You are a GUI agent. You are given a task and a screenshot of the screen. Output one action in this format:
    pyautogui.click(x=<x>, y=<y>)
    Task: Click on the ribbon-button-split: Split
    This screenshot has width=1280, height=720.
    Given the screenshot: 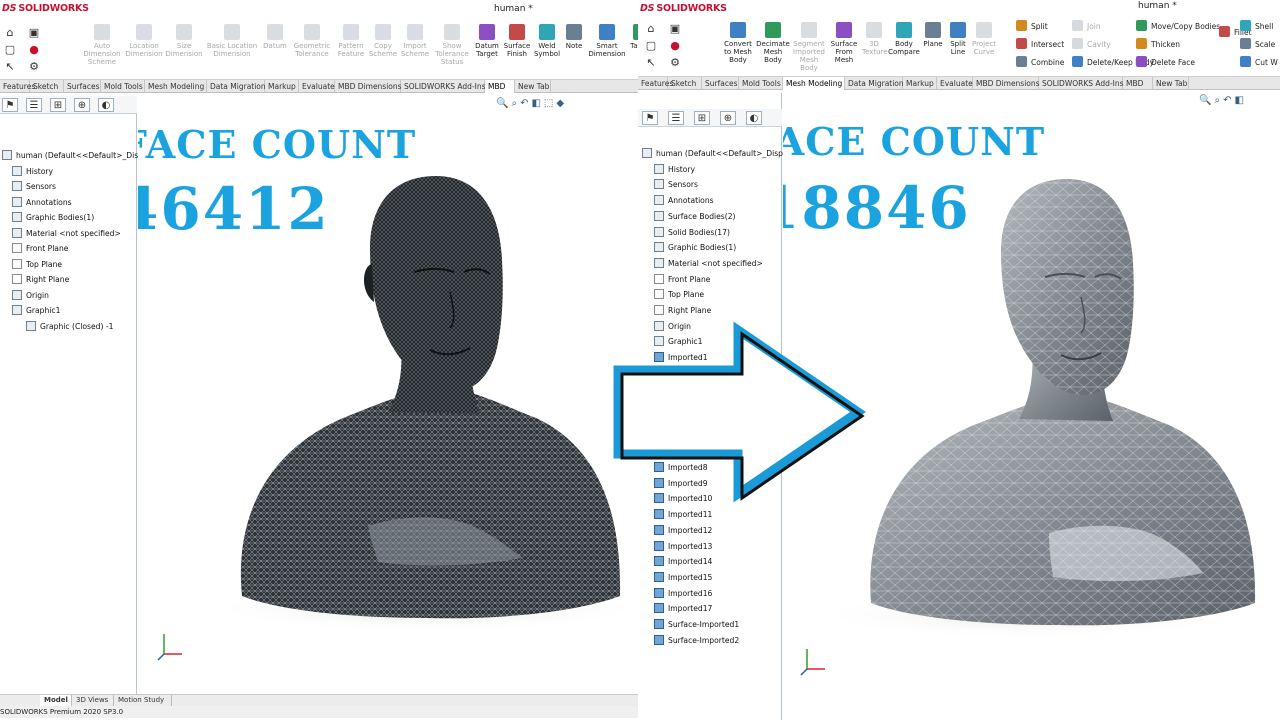 What is the action you would take?
    pyautogui.click(x=1032, y=27)
    